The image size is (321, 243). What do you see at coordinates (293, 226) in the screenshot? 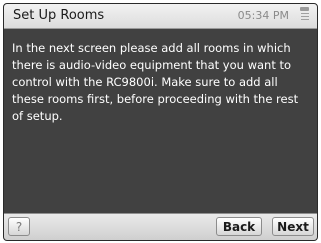
I see `next-button: Next` at bounding box center [293, 226].